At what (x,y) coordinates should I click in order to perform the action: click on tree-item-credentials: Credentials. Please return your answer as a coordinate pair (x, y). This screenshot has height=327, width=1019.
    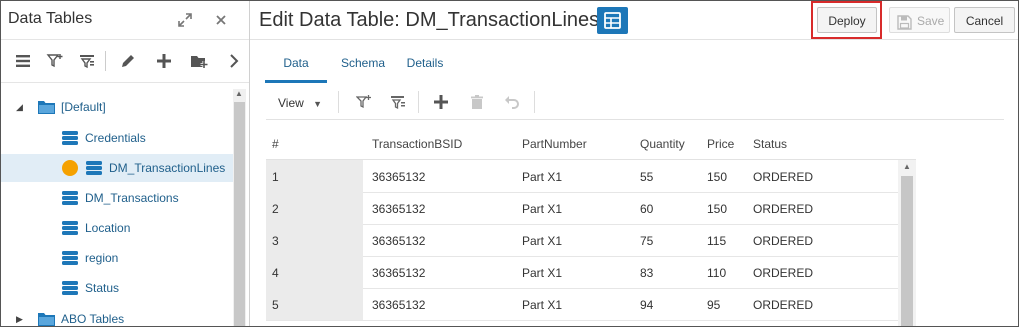
    Looking at the image, I should click on (117, 138).